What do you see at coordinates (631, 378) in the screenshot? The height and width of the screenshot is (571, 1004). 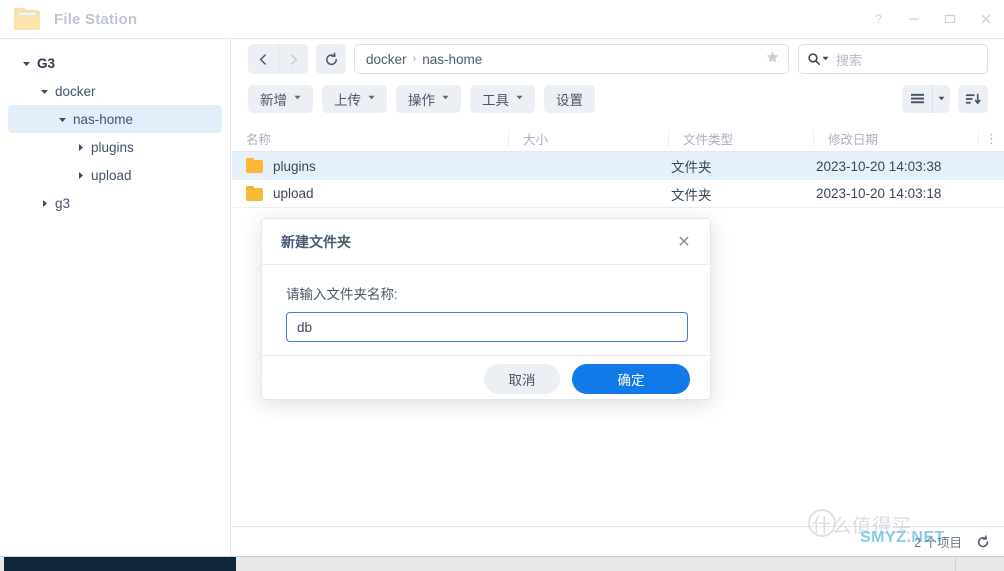 I see `confirm-button: 确定` at bounding box center [631, 378].